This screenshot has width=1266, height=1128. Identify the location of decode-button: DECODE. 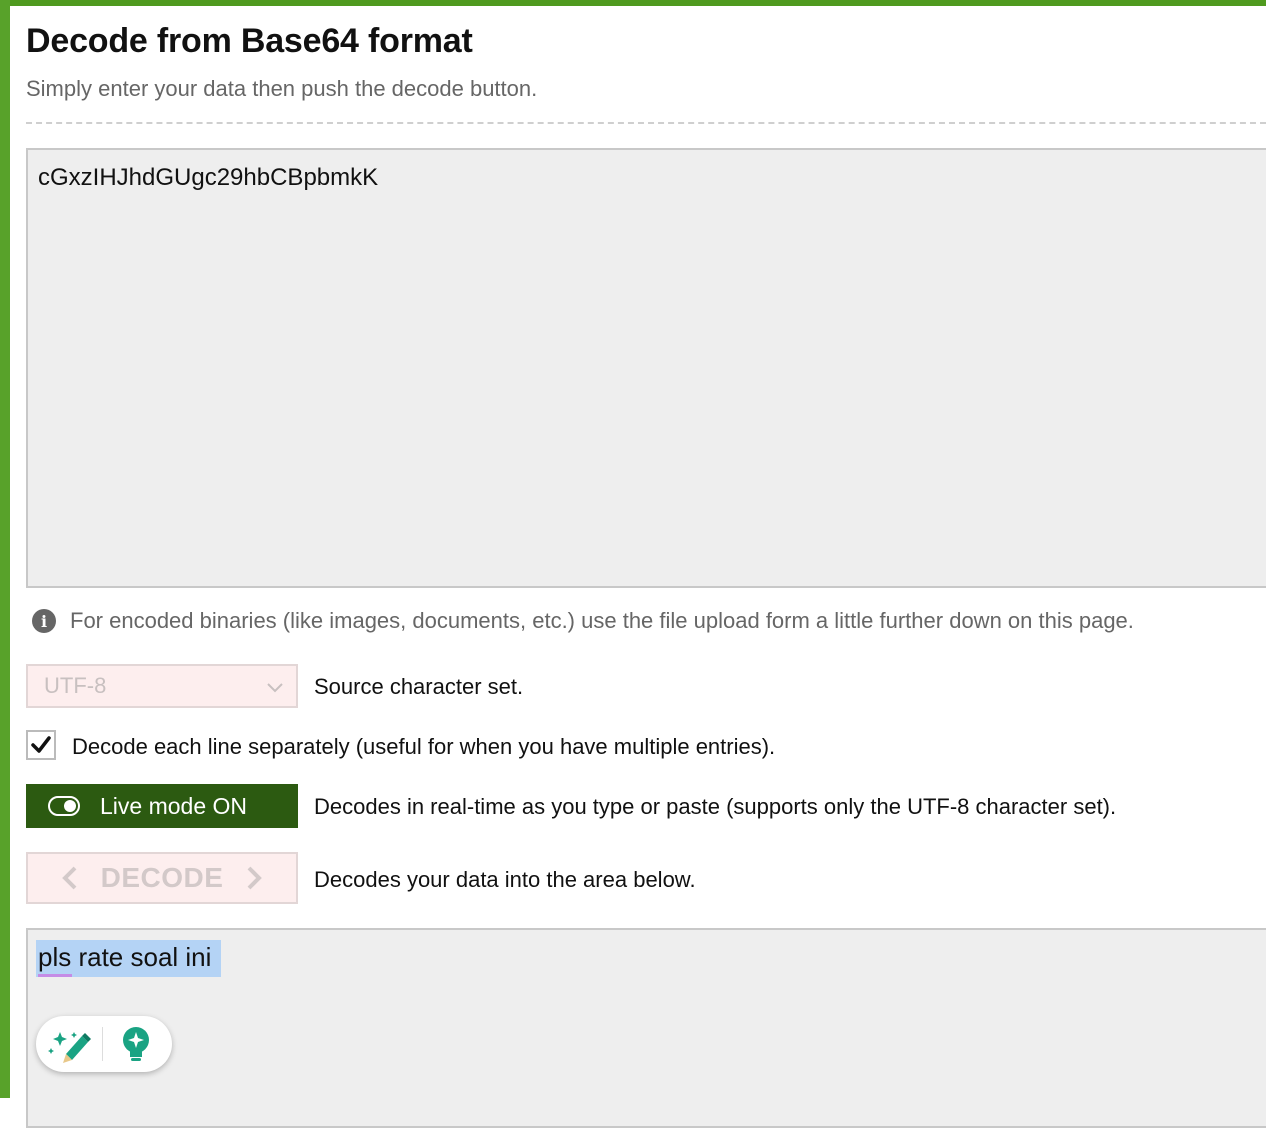
(162, 878).